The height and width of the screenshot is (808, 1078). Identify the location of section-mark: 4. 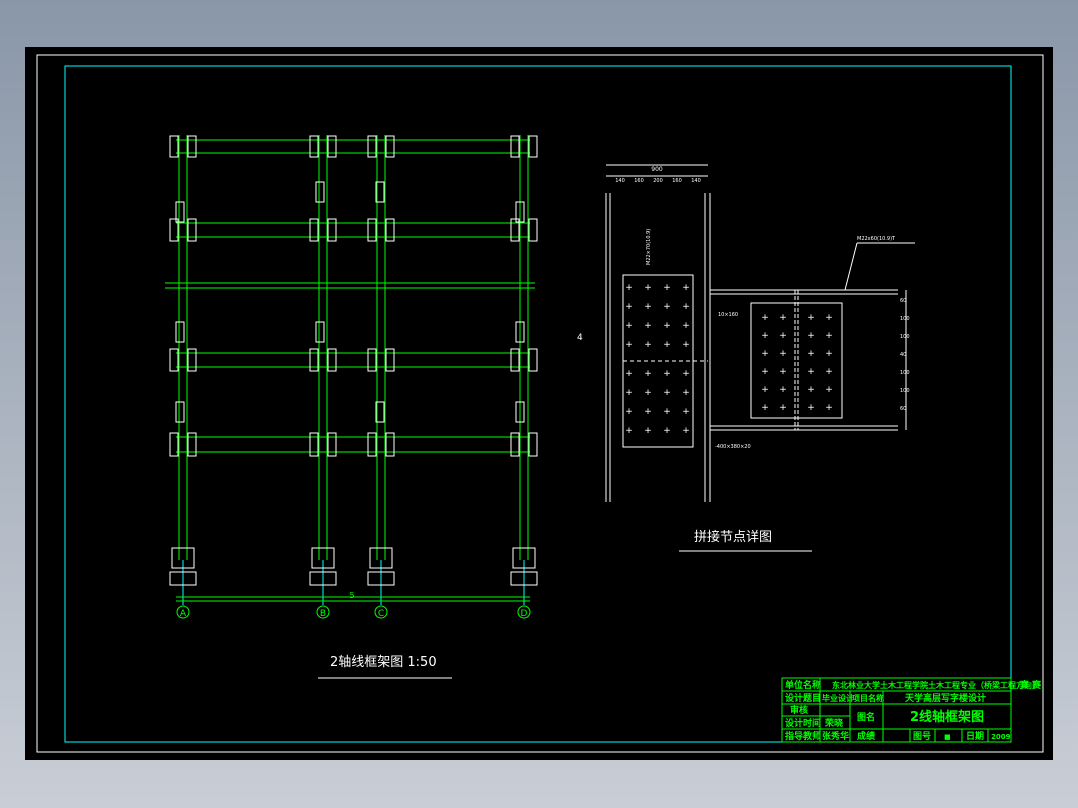
(580, 338).